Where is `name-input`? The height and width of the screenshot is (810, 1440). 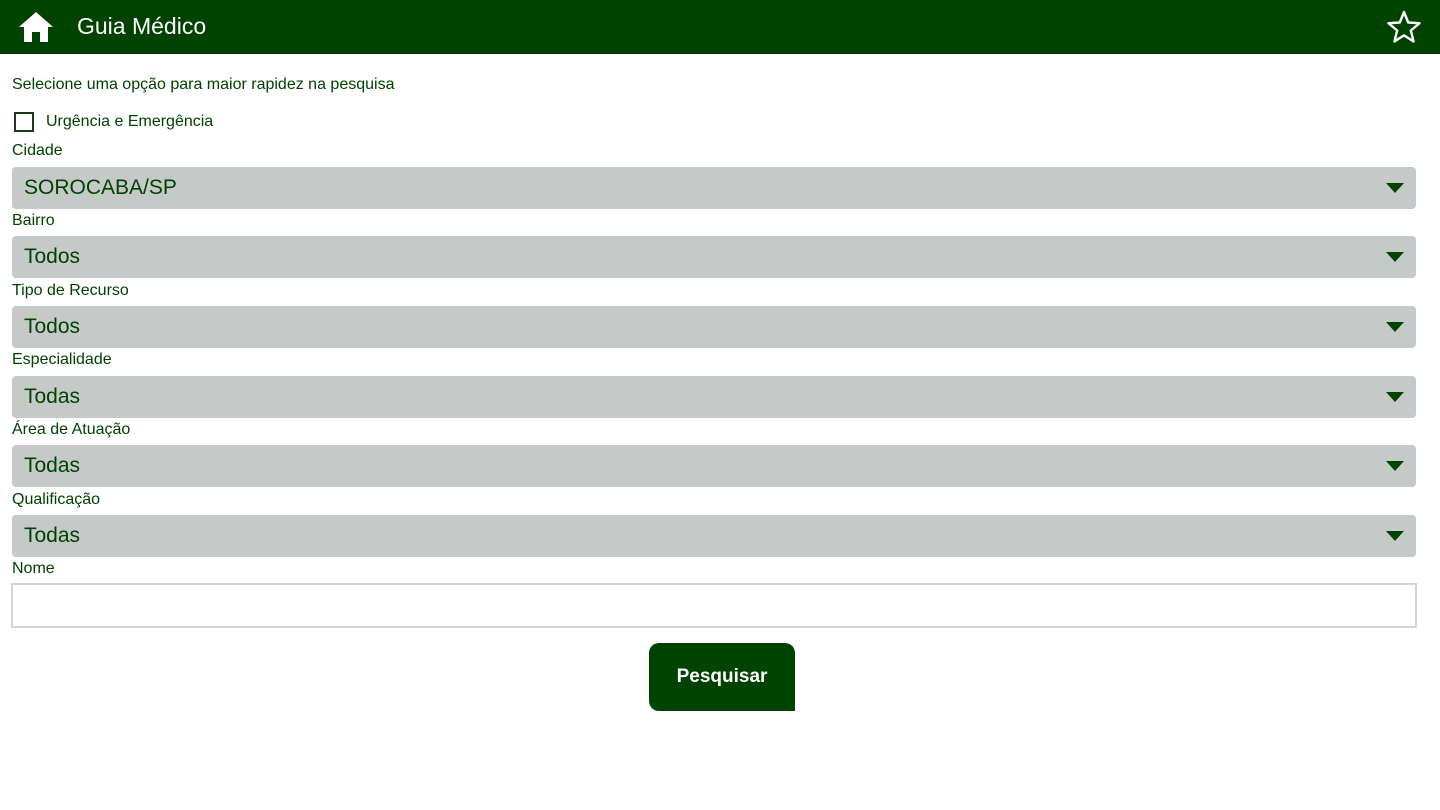 name-input is located at coordinates (714, 605).